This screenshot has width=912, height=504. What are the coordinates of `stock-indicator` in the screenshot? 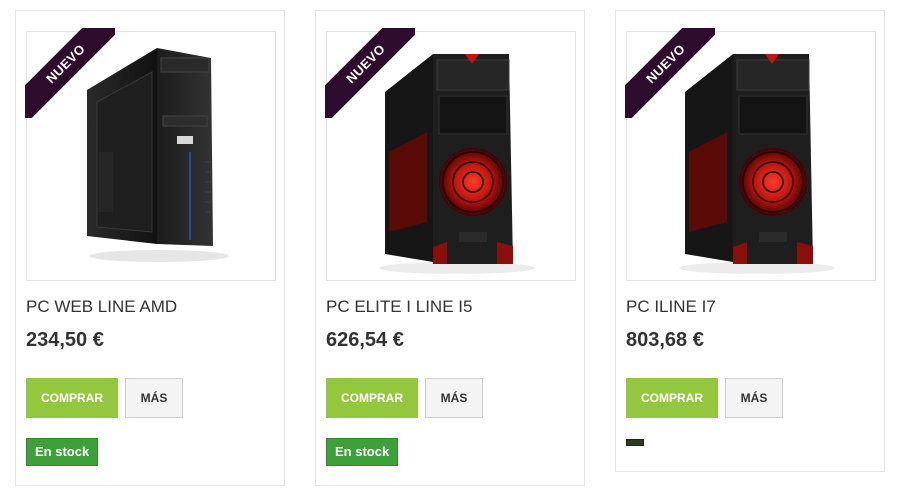 It's located at (635, 442).